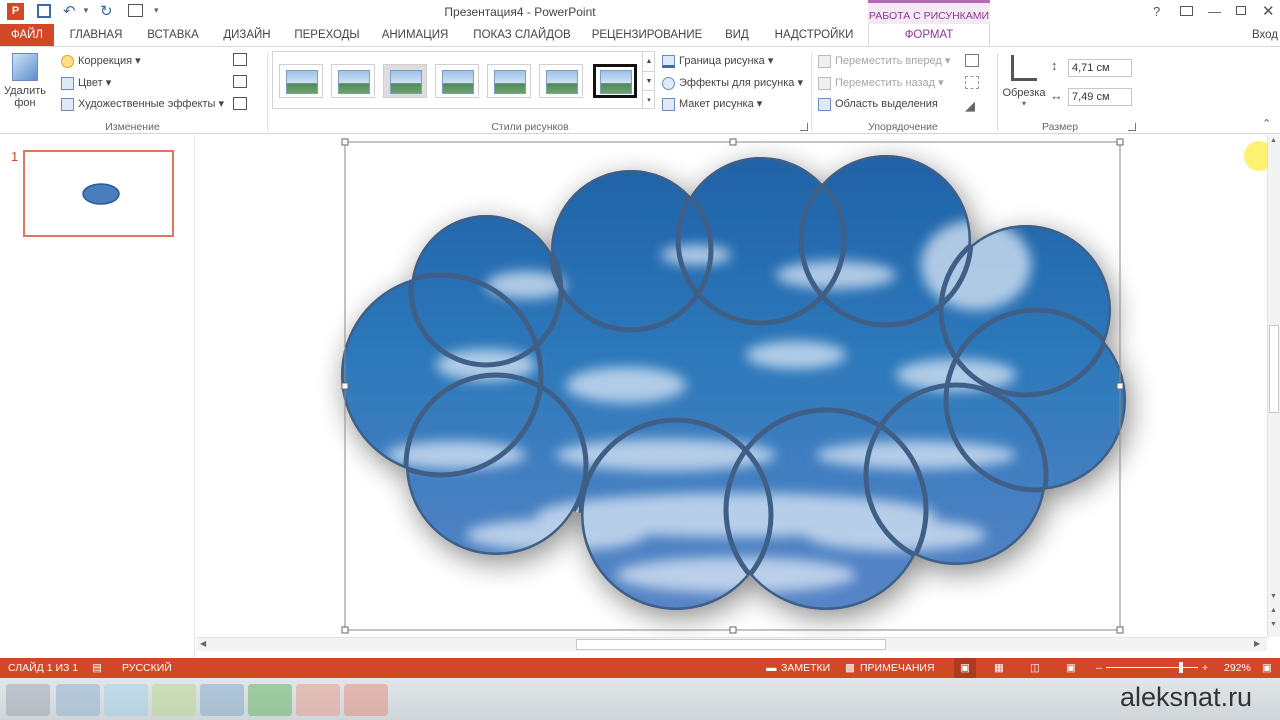 This screenshot has width=1280, height=720. What do you see at coordinates (1100, 68) in the screenshot?
I see `height-input: 4,71 см` at bounding box center [1100, 68].